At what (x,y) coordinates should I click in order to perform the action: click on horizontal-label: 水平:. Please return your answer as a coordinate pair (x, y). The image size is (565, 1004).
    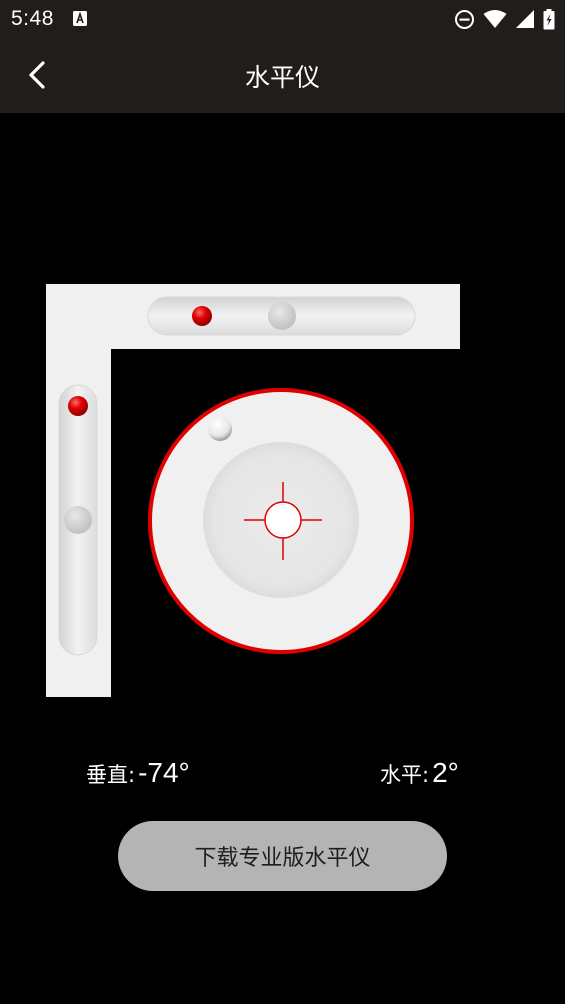
    Looking at the image, I should click on (405, 775).